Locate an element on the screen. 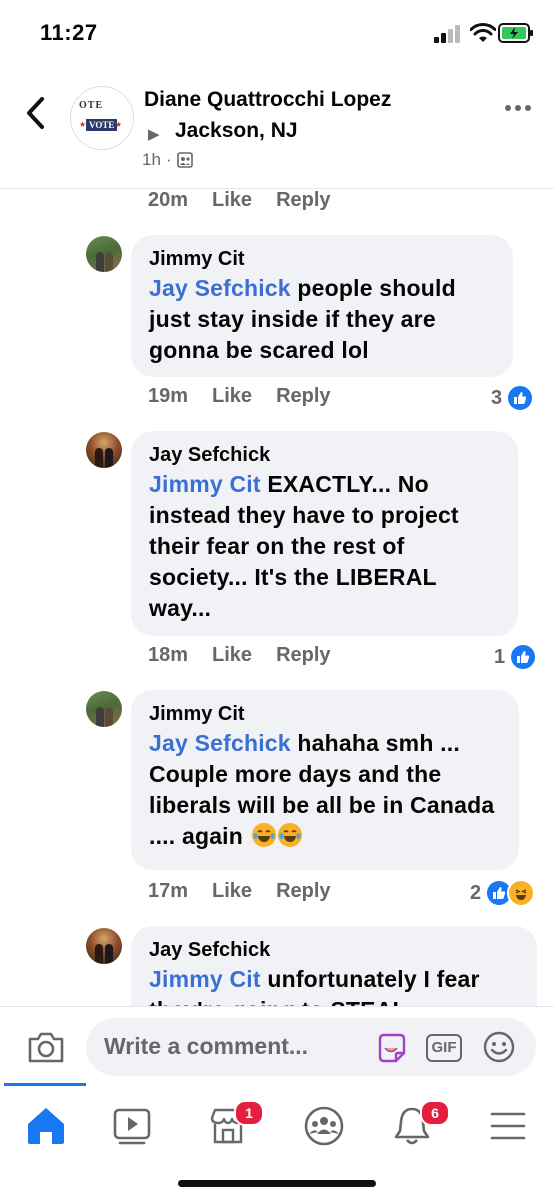 Image resolution: width=554 pixels, height=1200 pixels. video-icon is located at coordinates (132, 1126).